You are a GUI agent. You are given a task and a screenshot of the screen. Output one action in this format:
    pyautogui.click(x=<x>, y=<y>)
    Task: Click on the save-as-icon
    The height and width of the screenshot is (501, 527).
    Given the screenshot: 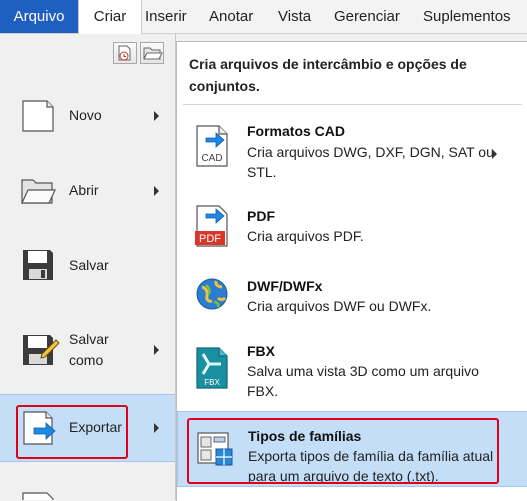 What is the action you would take?
    pyautogui.click(x=41, y=350)
    